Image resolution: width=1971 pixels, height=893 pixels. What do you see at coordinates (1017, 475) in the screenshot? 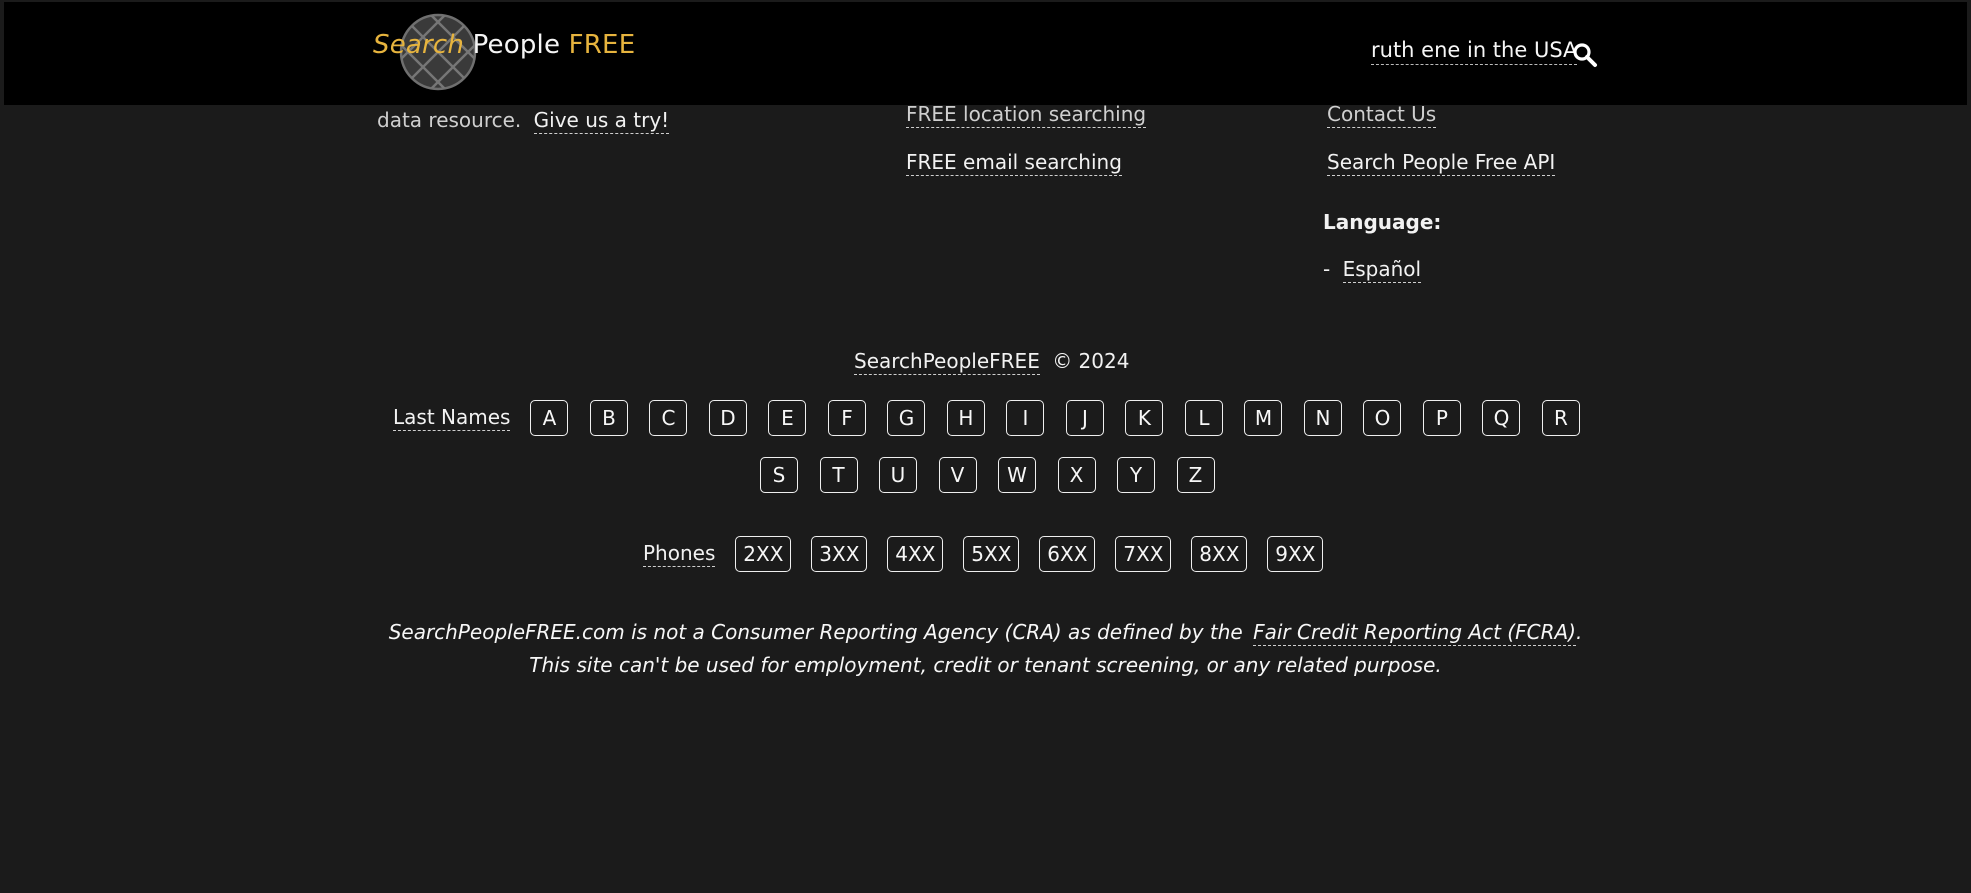
I see `last-name-letter-w: W` at bounding box center [1017, 475].